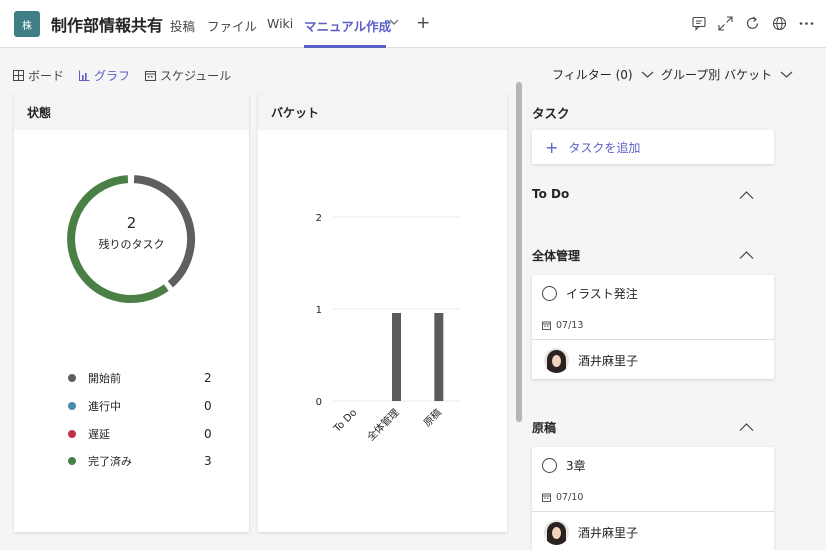  I want to click on group-by-label: グループ別 バケット, so click(717, 75).